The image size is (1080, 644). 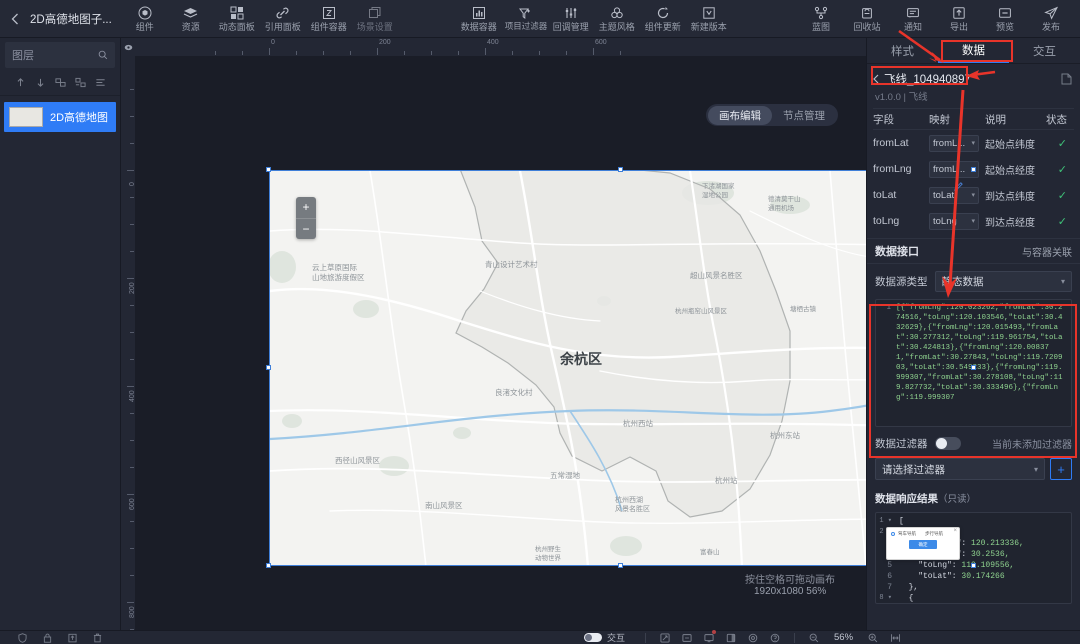 I want to click on shield-icon, so click(x=22, y=637).